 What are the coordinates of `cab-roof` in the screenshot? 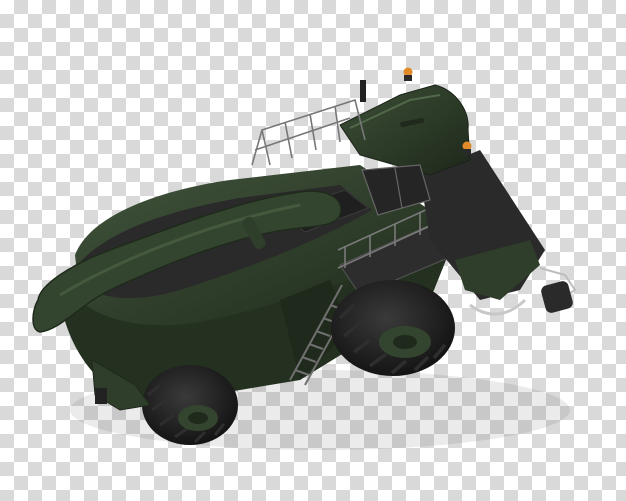 It's located at (405, 130).